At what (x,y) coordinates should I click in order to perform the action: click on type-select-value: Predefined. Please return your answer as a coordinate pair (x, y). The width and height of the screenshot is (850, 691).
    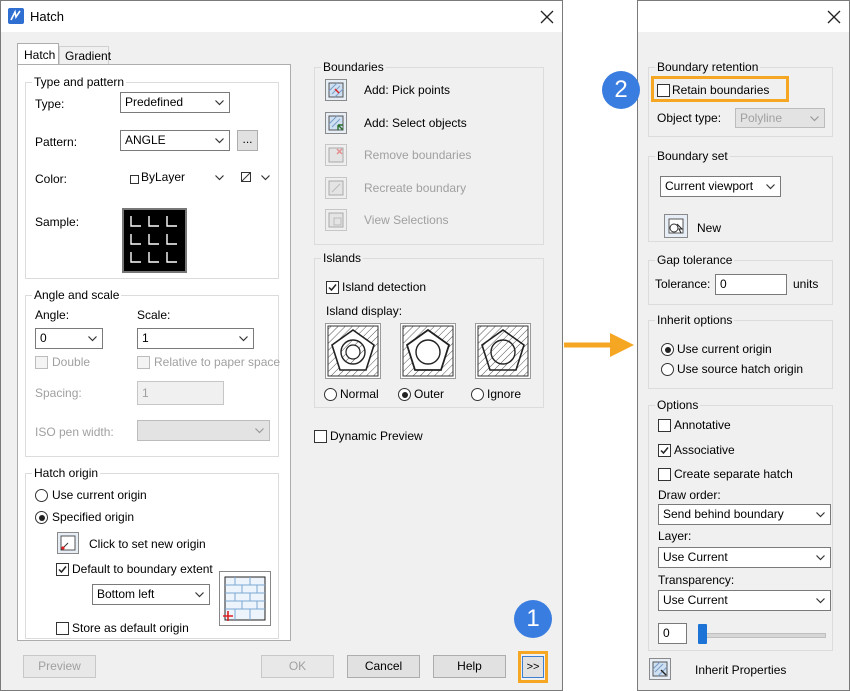
    Looking at the image, I should click on (154, 102).